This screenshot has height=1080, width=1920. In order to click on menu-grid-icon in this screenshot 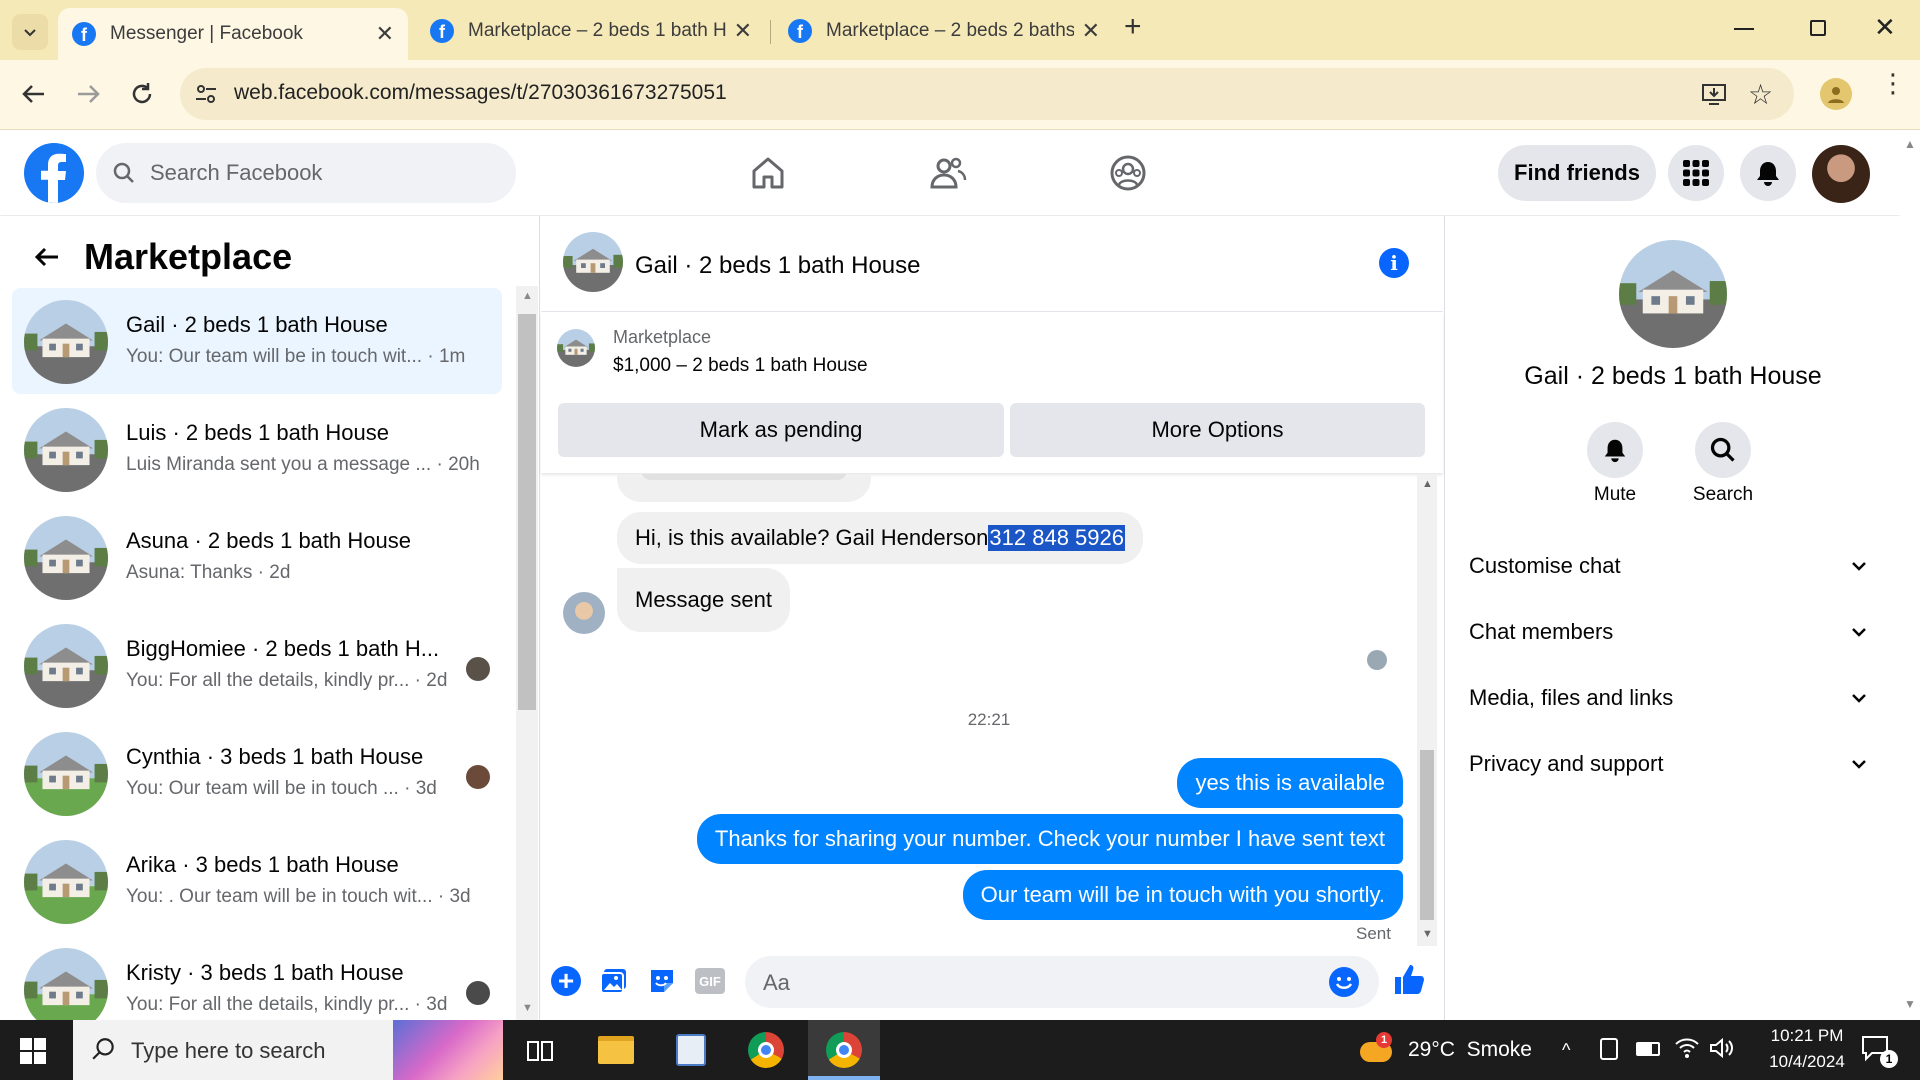, I will do `click(1696, 173)`.